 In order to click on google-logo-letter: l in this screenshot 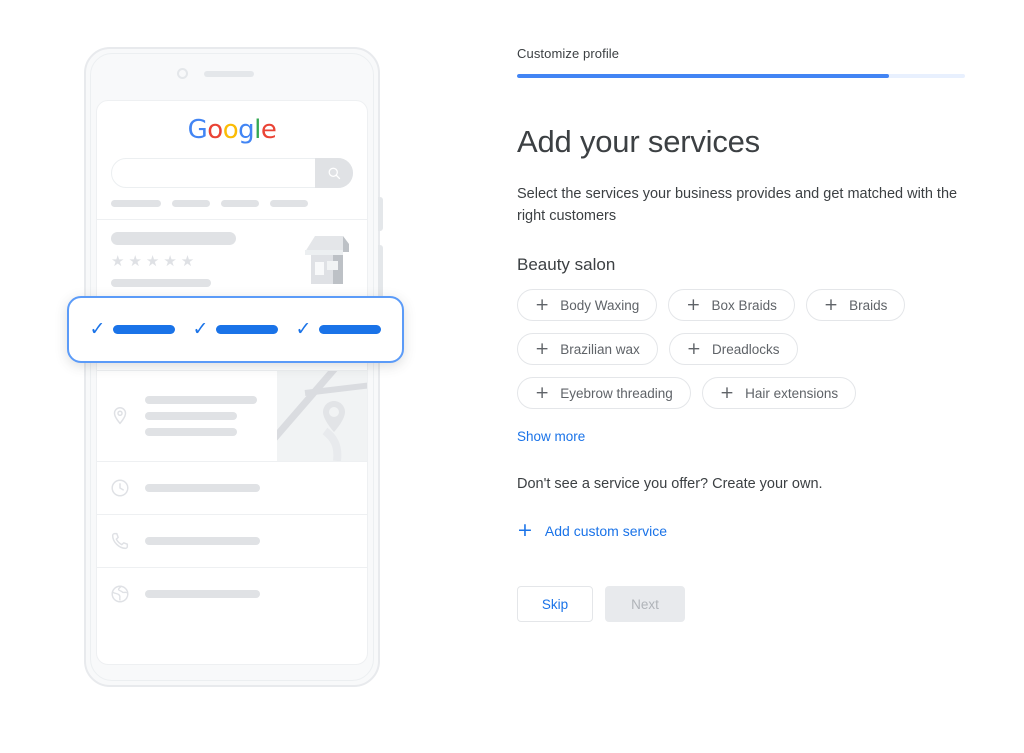, I will do `click(257, 130)`.